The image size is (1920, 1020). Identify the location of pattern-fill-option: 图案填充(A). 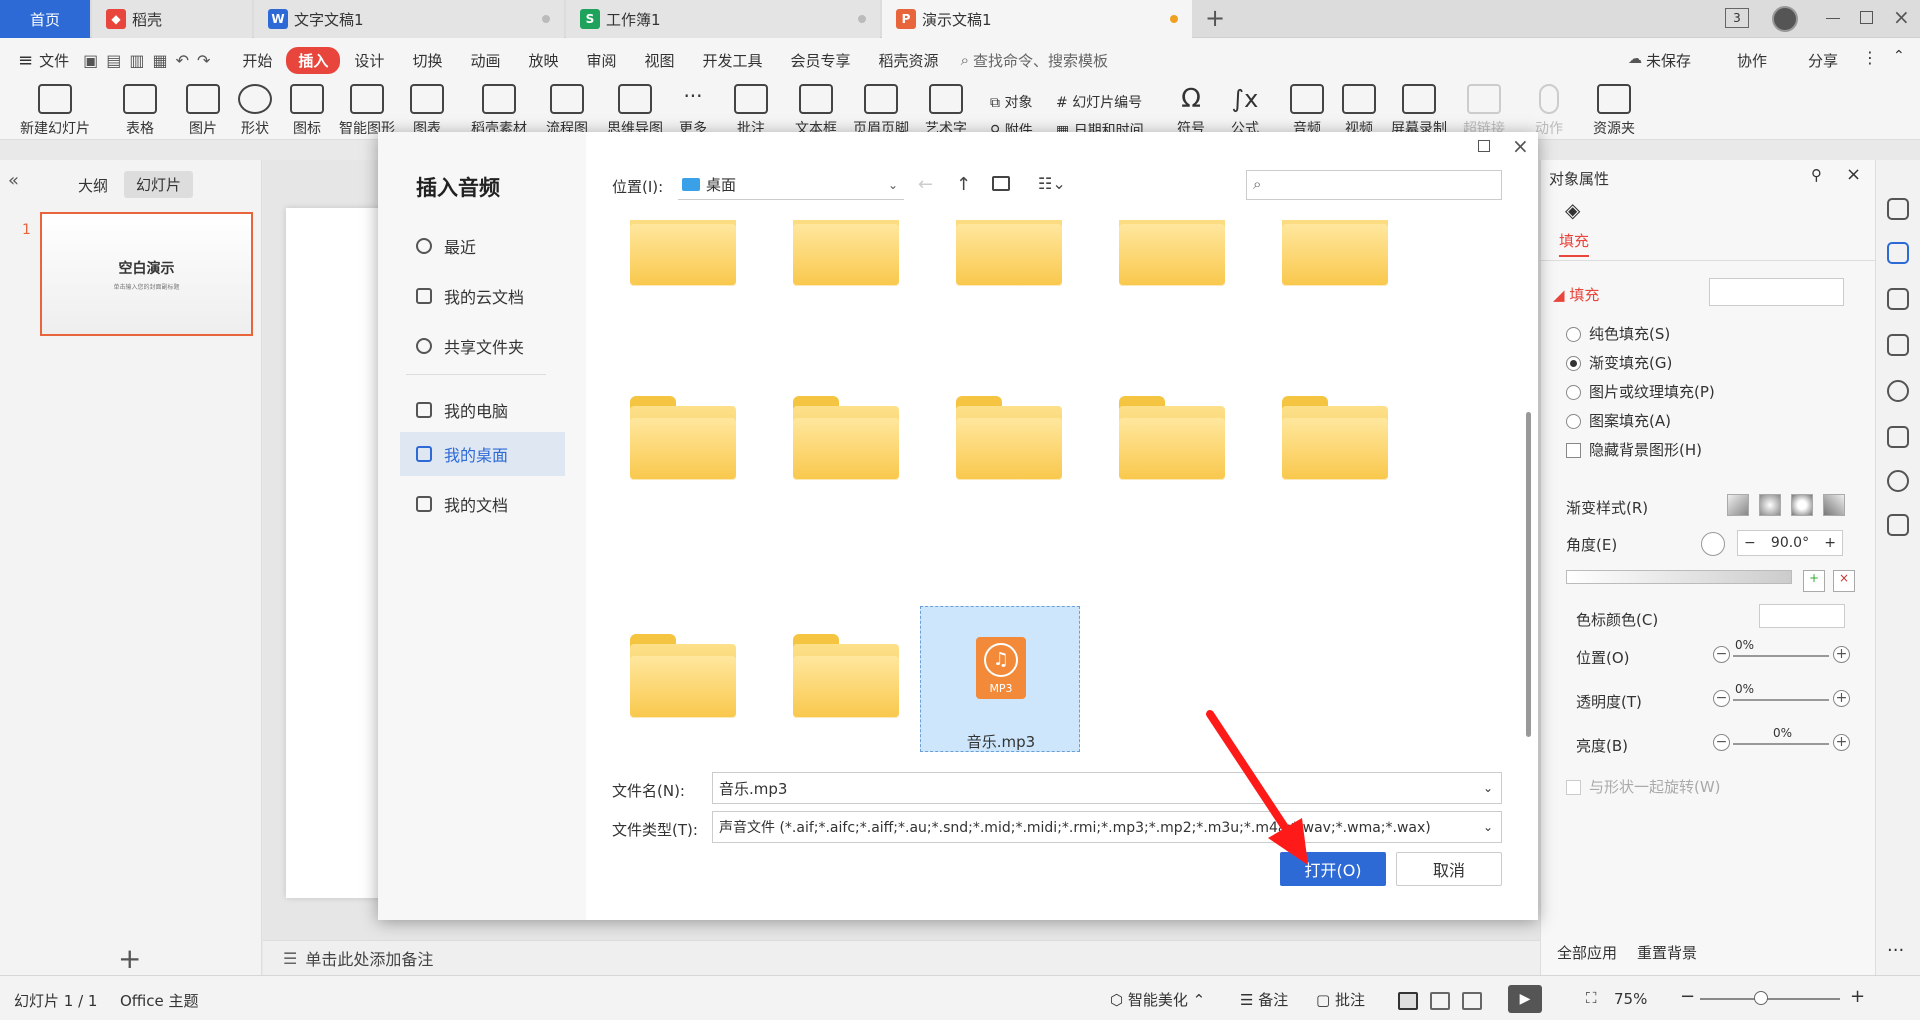
(1618, 420).